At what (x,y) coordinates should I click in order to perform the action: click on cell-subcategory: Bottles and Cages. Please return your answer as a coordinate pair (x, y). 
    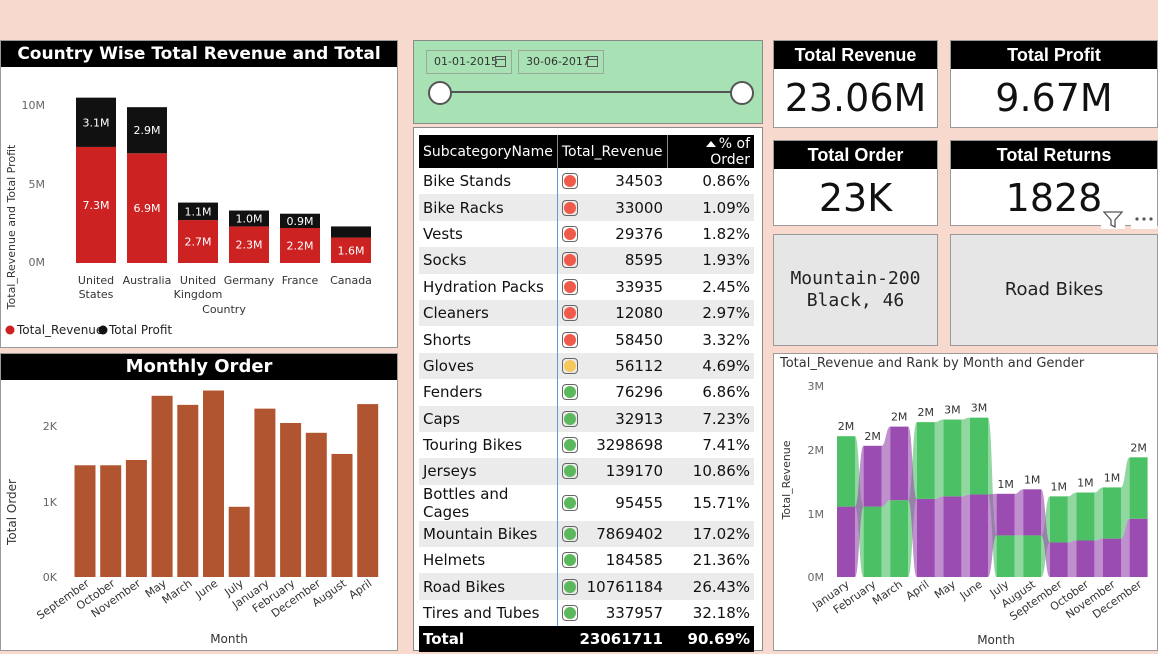
    Looking at the image, I should click on (488, 502).